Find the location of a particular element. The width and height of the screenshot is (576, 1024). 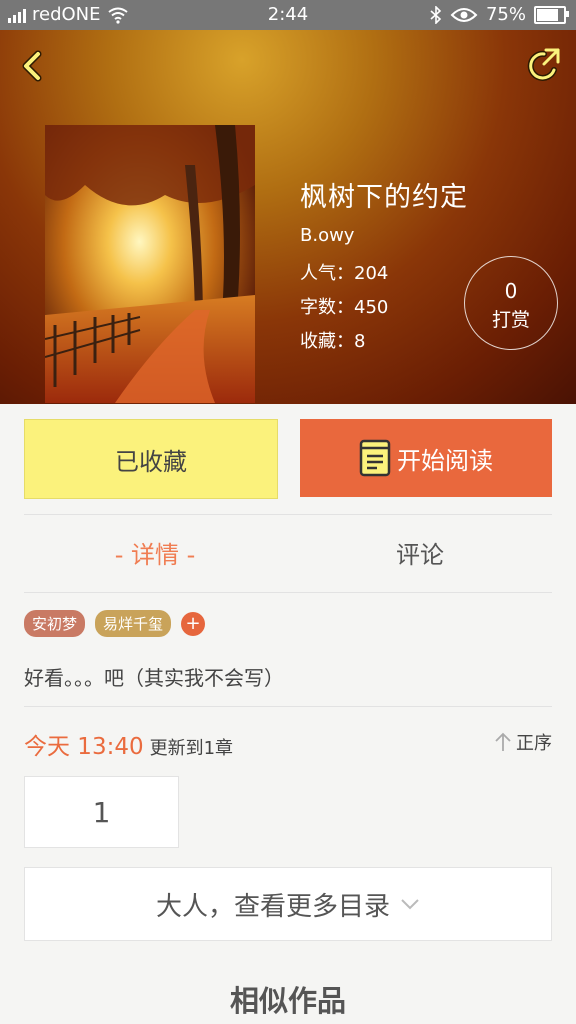

sort-order-label: 正序 is located at coordinates (534, 743).